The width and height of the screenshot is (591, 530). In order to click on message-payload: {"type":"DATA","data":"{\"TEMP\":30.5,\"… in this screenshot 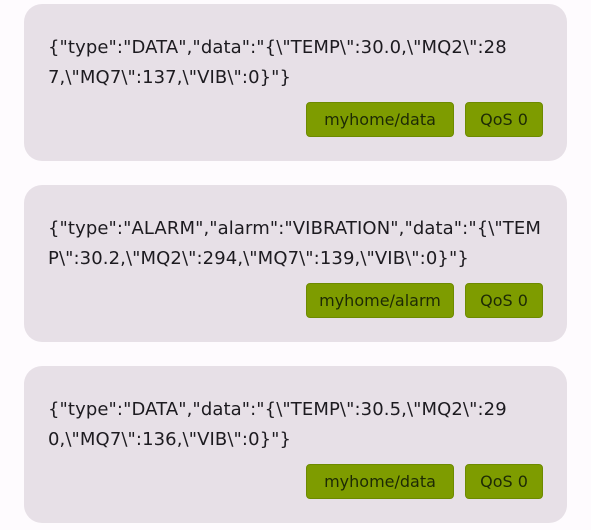, I will do `click(277, 424)`.